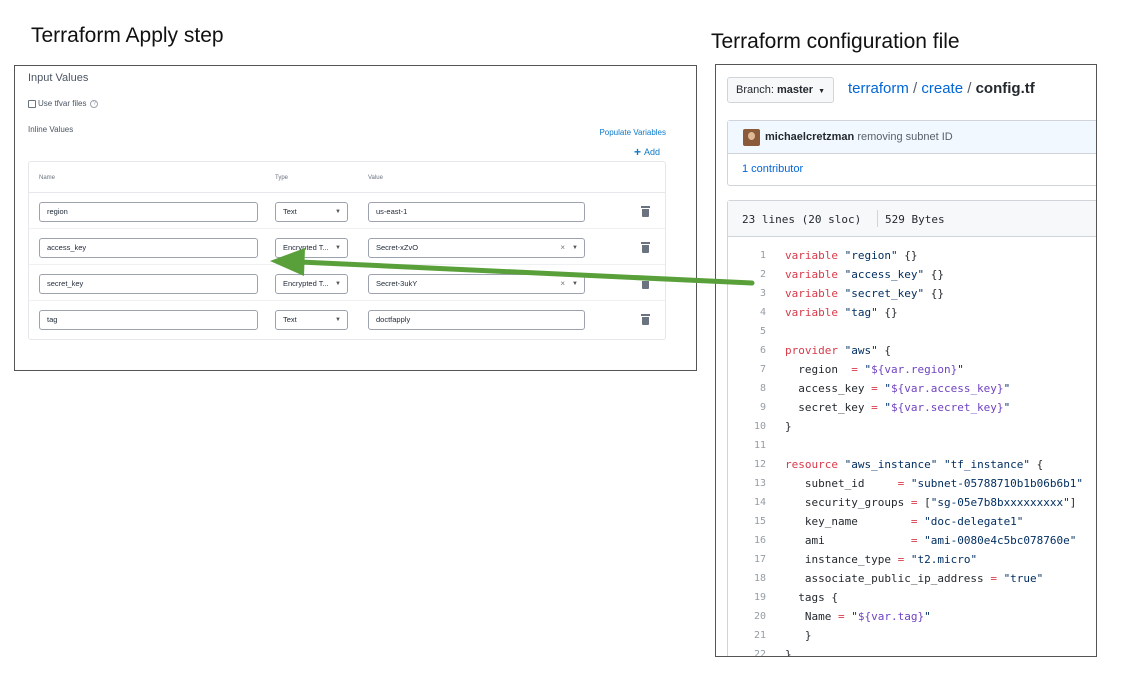  I want to click on help-icon: ?, so click(94, 103).